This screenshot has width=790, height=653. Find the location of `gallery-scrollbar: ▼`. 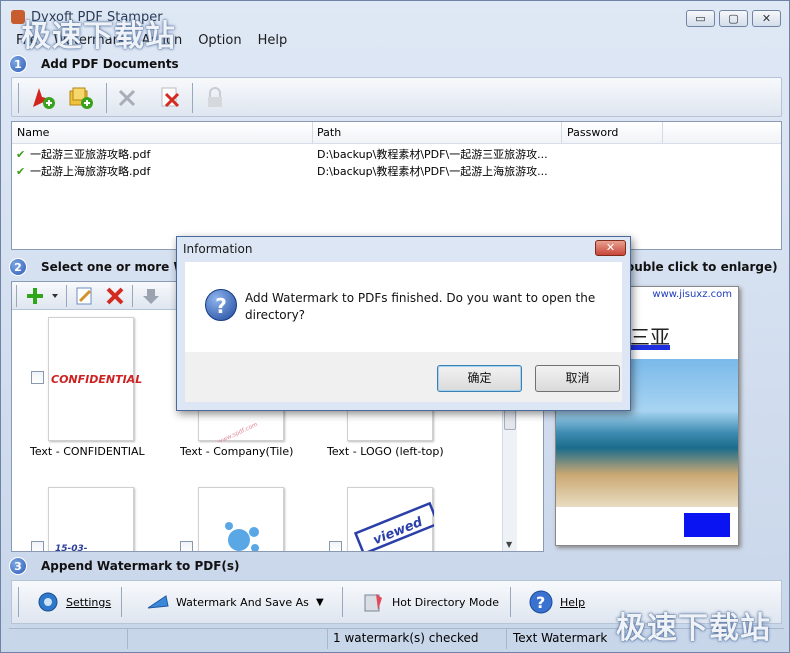

gallery-scrollbar: ▼ is located at coordinates (509, 476).